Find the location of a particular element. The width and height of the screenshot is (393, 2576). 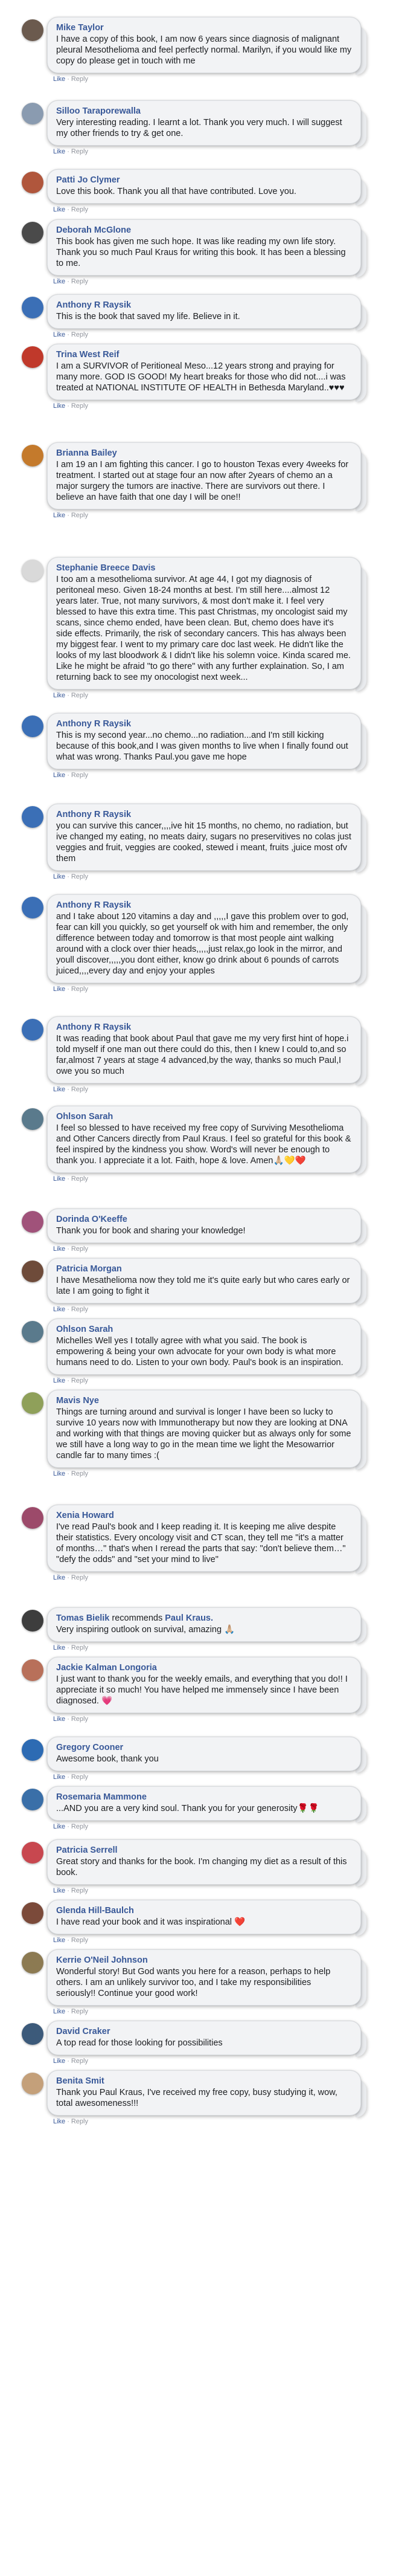

author-name-link: Xenia Howard is located at coordinates (85, 1516).